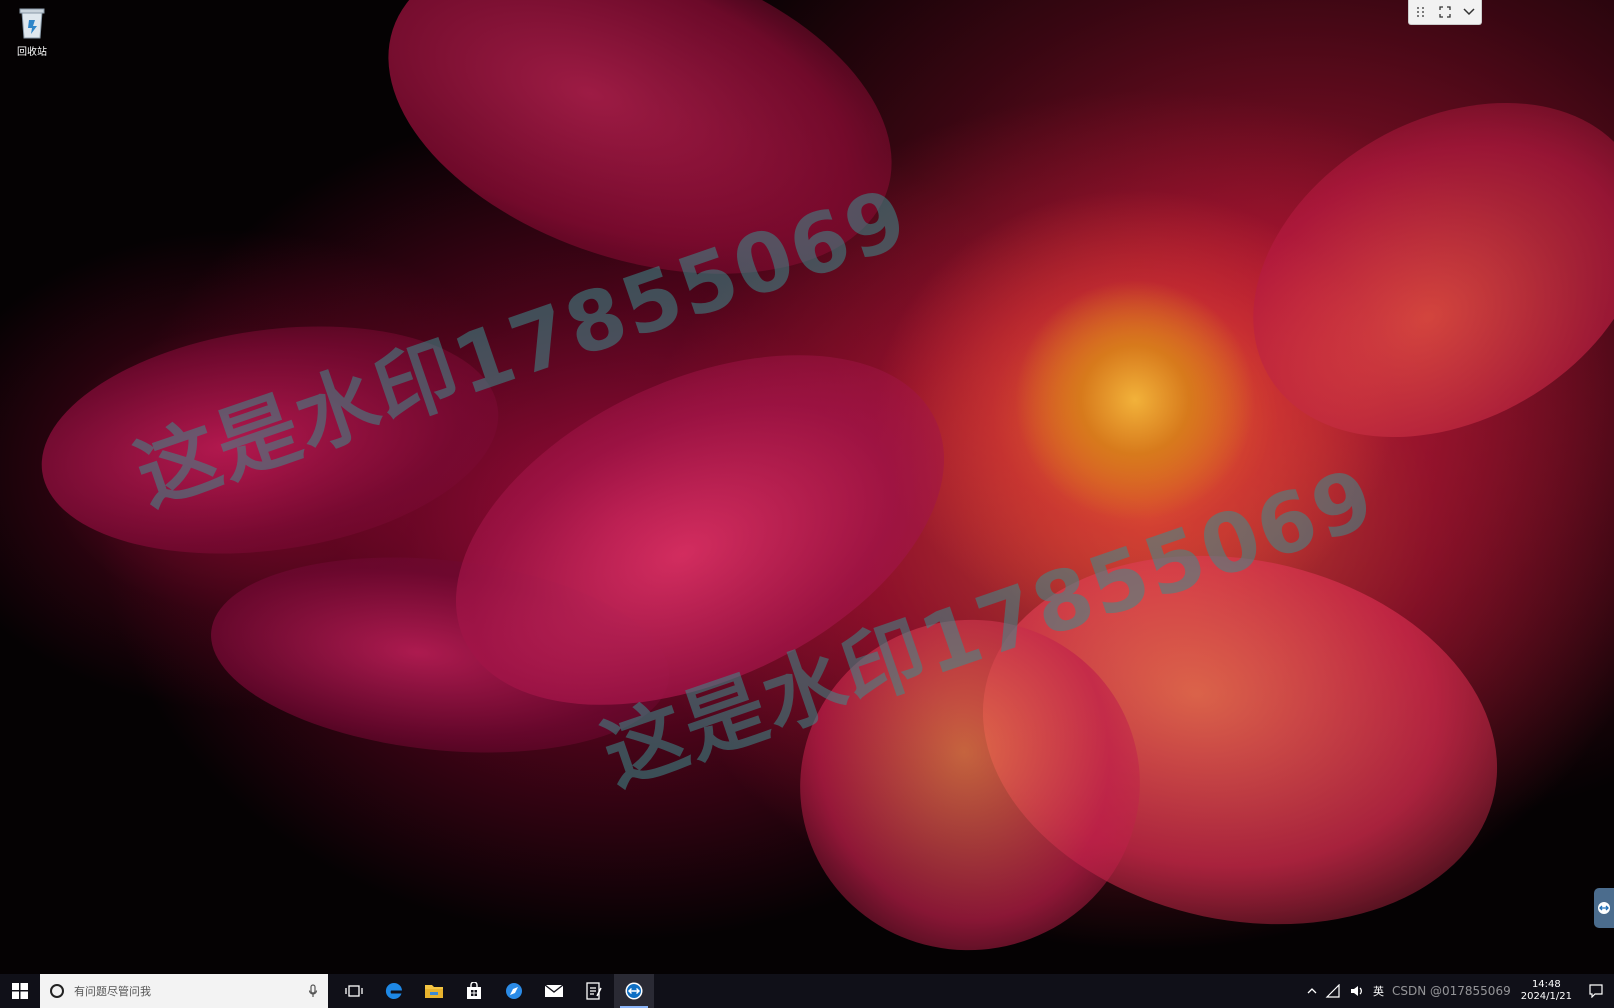 The height and width of the screenshot is (1008, 1614). Describe the element at coordinates (313, 991) in the screenshot. I see `microphone-icon` at that location.